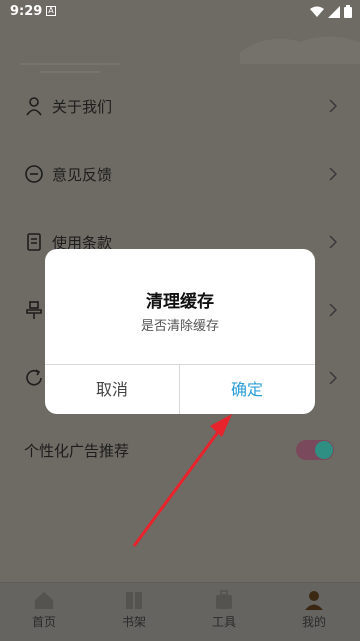 This screenshot has height=641, width=360. Describe the element at coordinates (44, 609) in the screenshot. I see `nav-item-home: 首页` at that location.